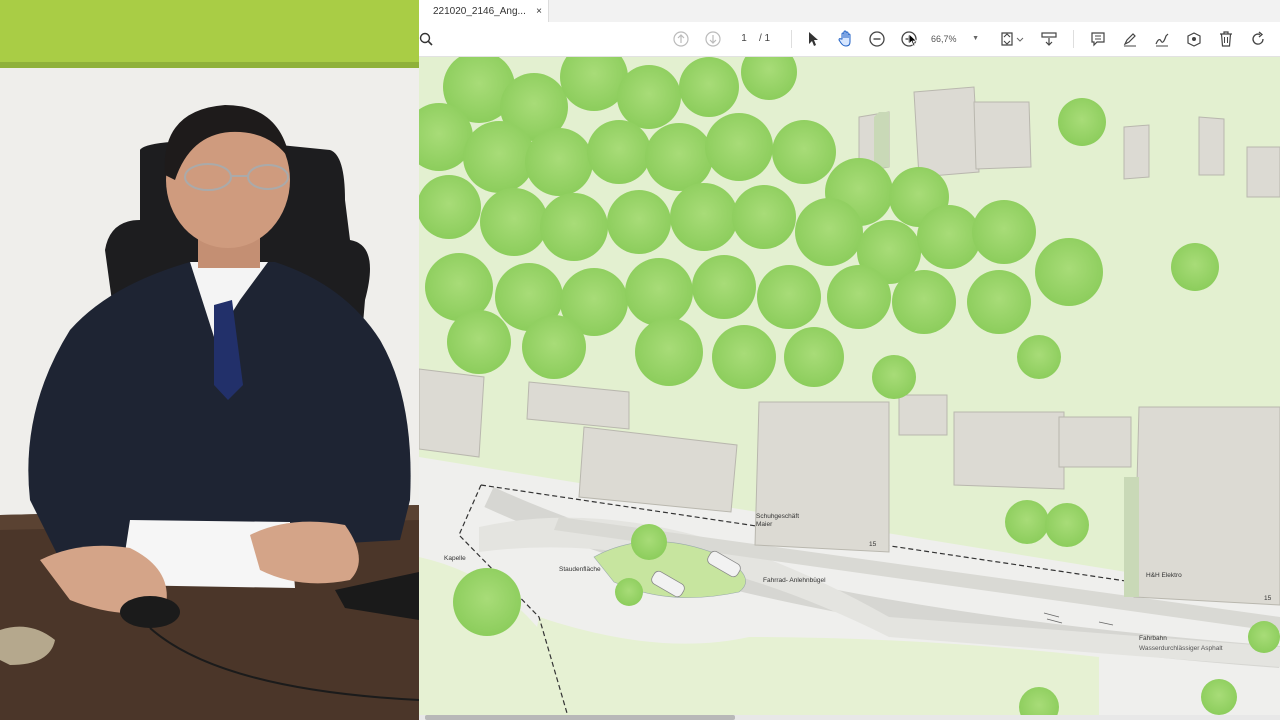 This screenshot has height=720, width=1280. Describe the element at coordinates (426, 39) in the screenshot. I see `search-icon` at that location.